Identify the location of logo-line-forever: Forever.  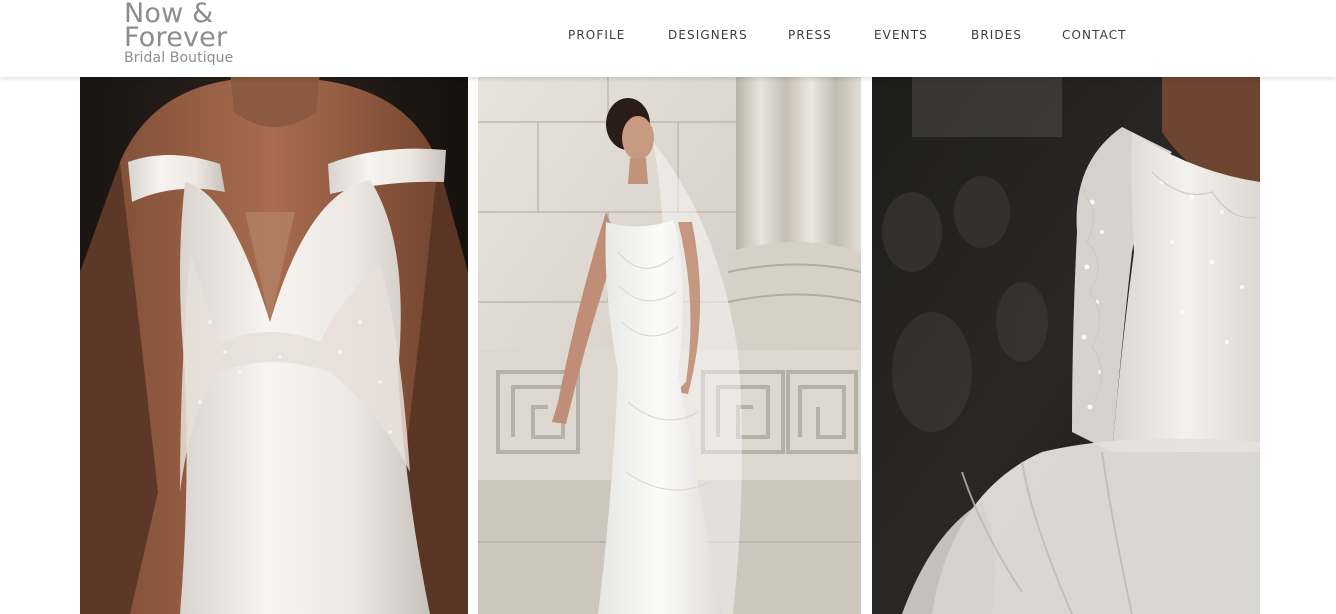
(176, 37).